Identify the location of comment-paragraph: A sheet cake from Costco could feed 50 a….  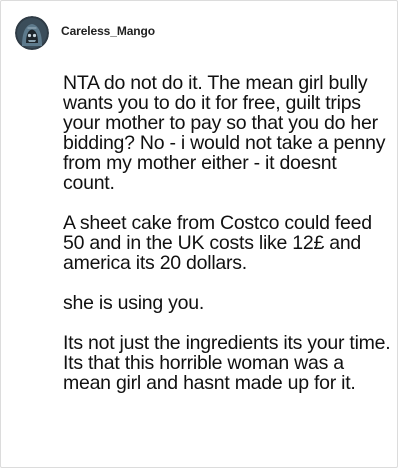
(217, 243).